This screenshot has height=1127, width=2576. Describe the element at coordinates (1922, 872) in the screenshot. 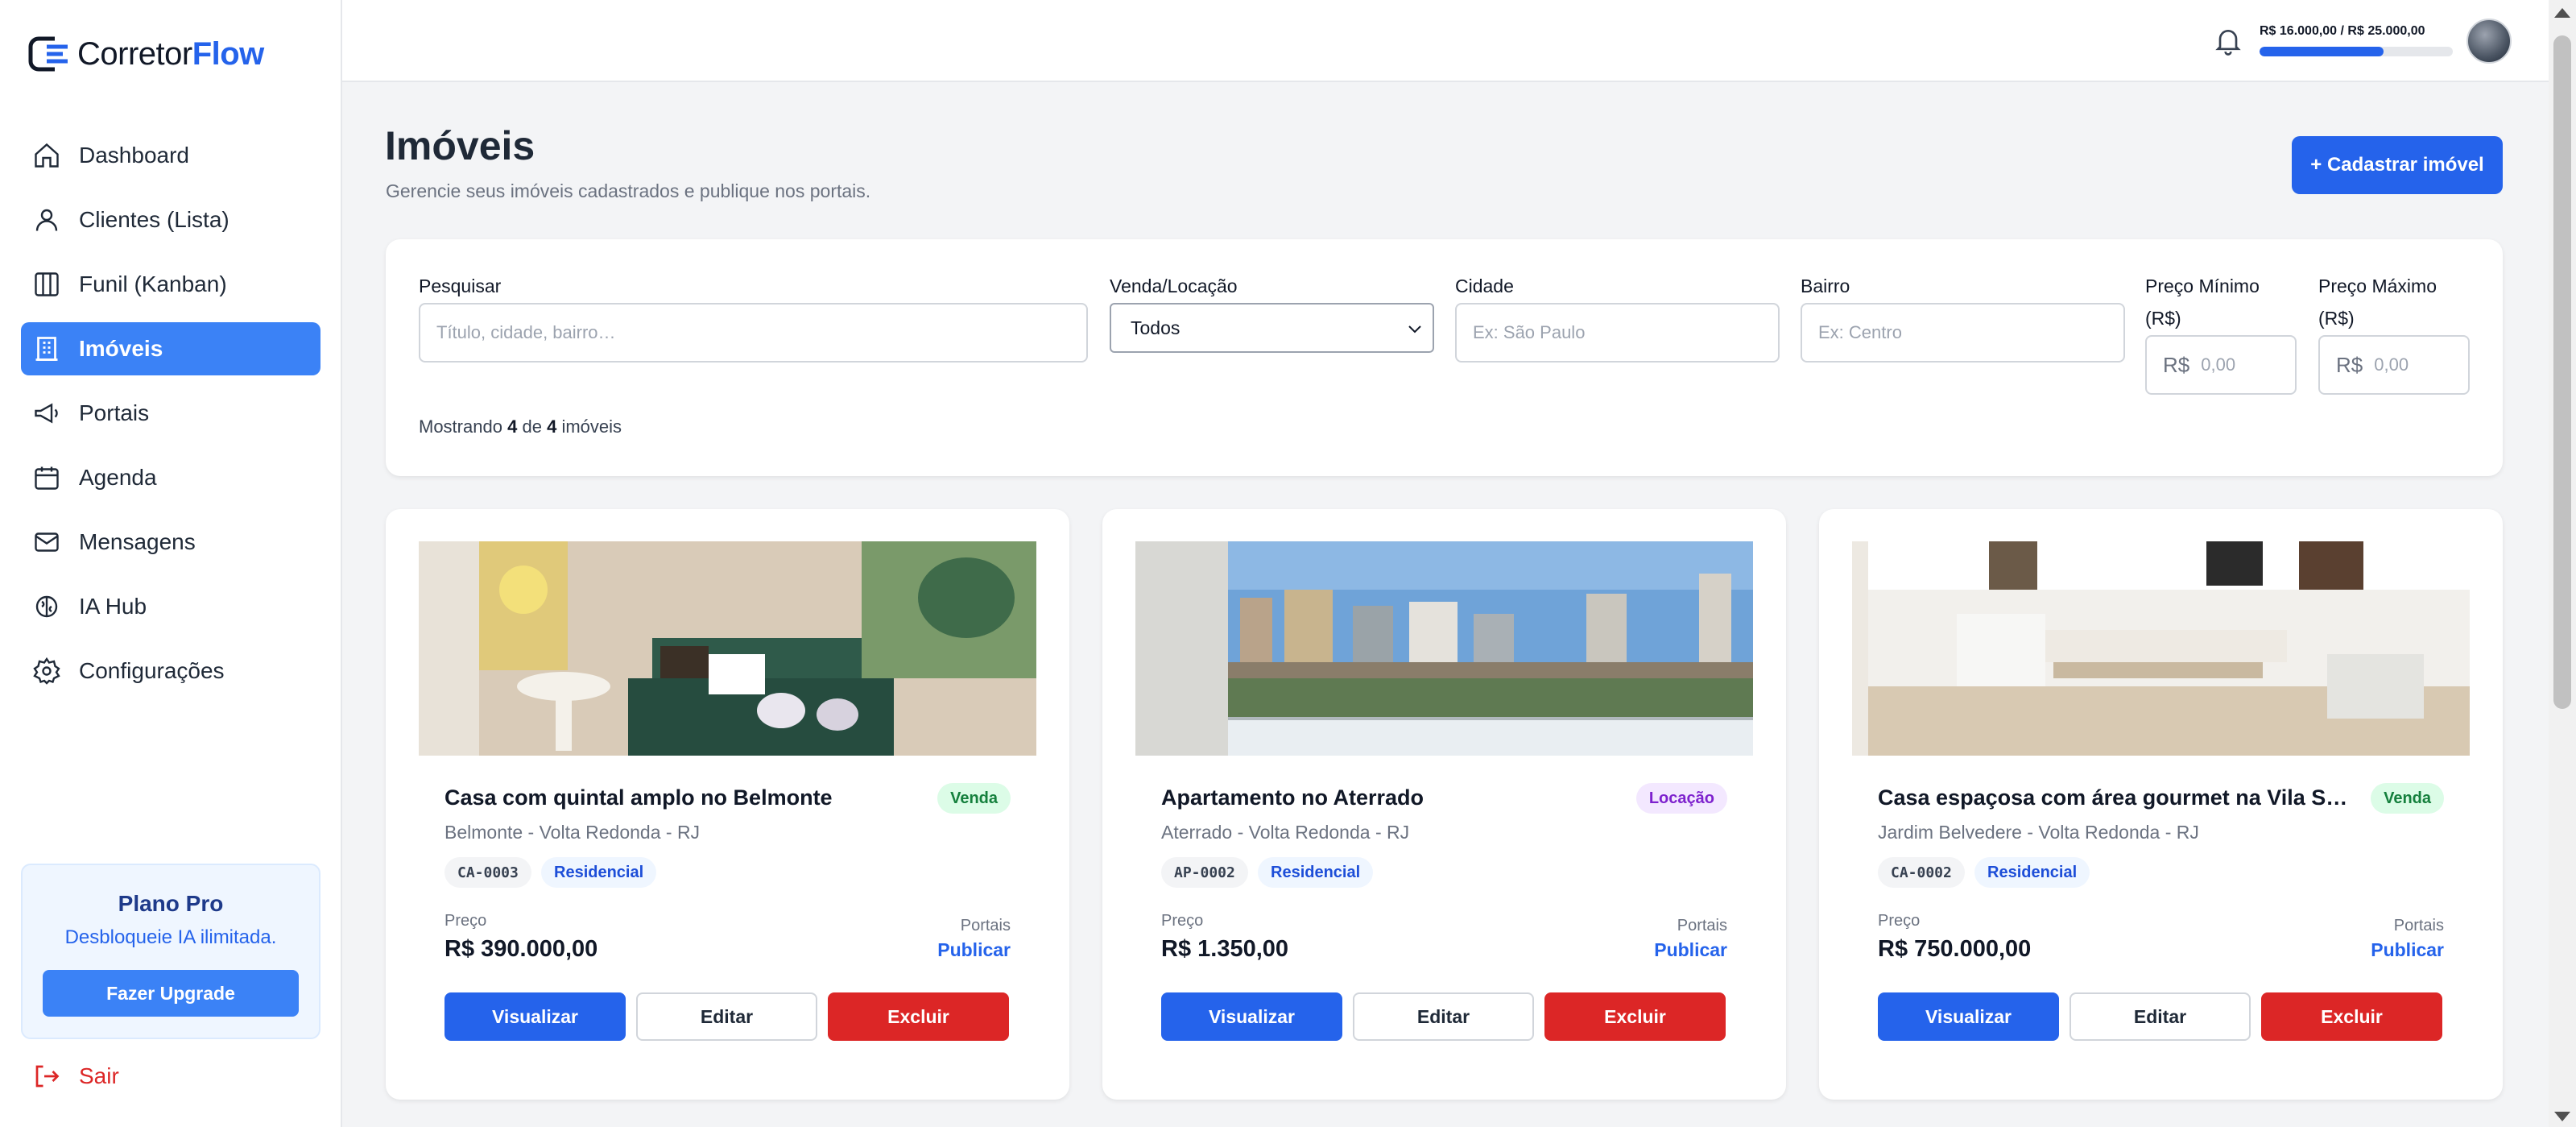

I see `property-code: CA-0002` at that location.